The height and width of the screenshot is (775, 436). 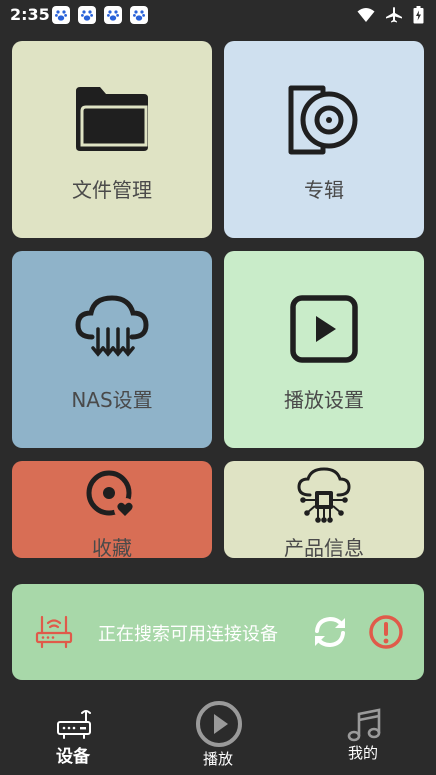 What do you see at coordinates (219, 726) in the screenshot?
I see `play-circle-icon` at bounding box center [219, 726].